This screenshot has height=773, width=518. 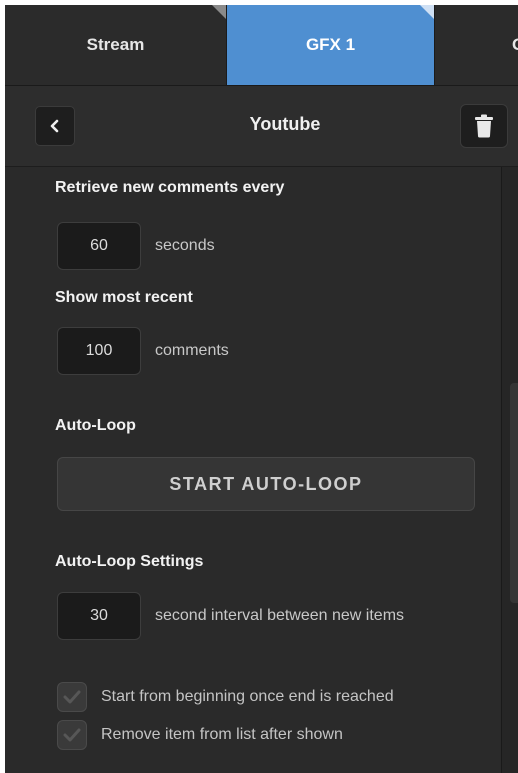 I want to click on tab-next: G, so click(x=476, y=45).